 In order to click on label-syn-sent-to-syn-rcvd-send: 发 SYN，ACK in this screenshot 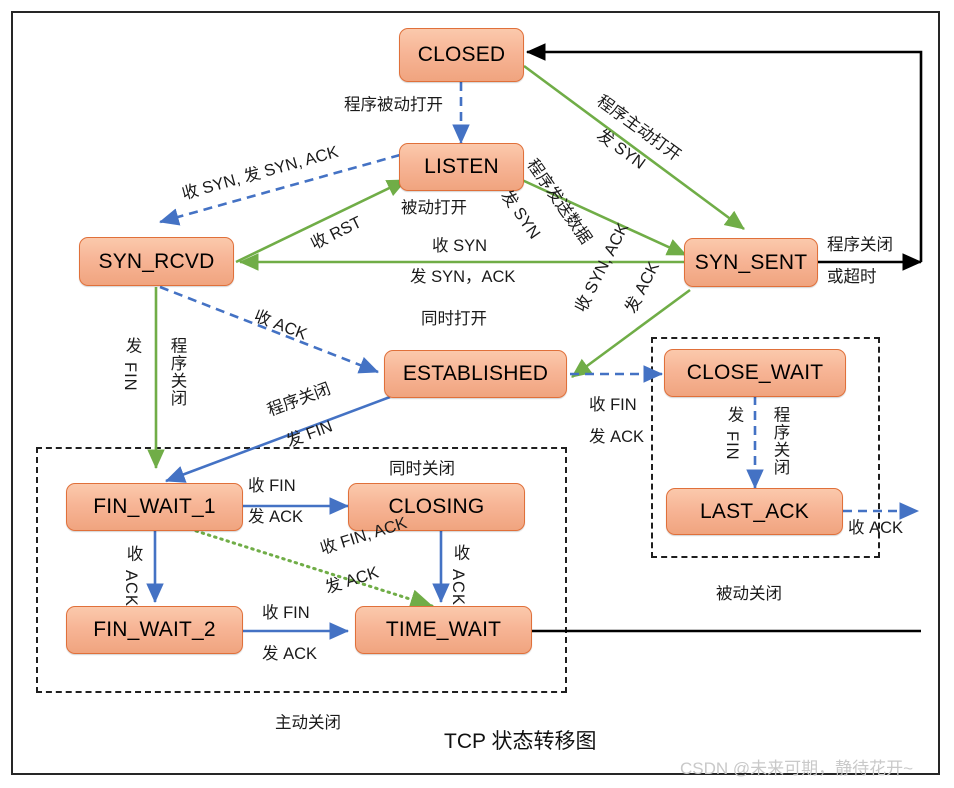, I will do `click(463, 277)`.